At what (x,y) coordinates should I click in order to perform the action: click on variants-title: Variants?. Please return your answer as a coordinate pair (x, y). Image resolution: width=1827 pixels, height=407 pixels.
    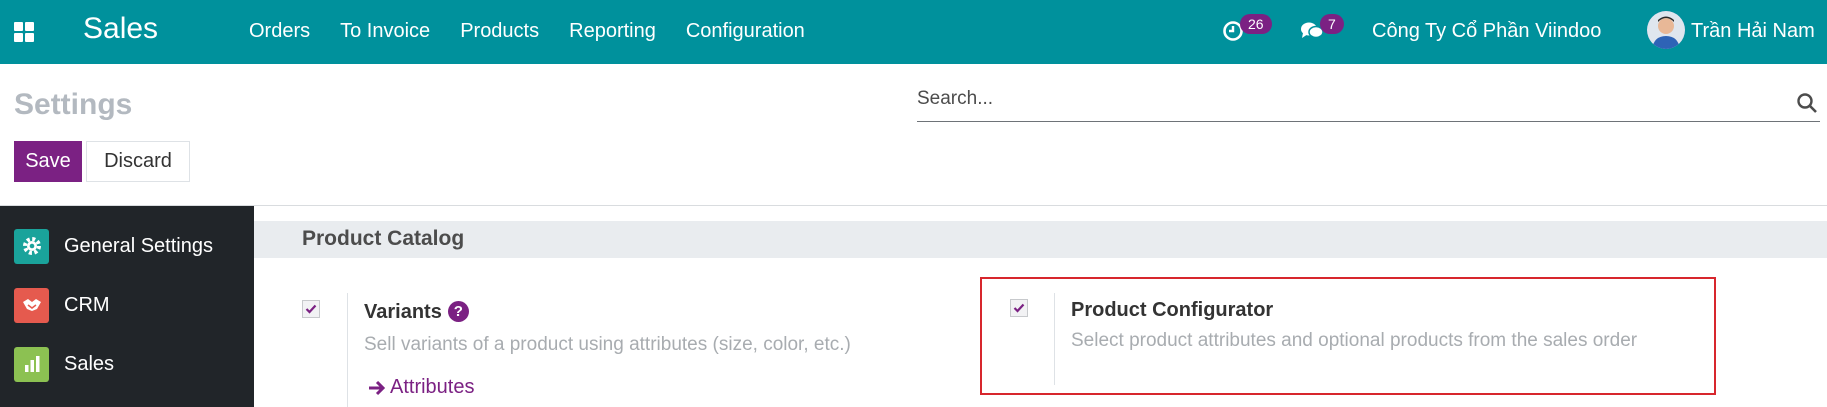
    Looking at the image, I should click on (416, 312).